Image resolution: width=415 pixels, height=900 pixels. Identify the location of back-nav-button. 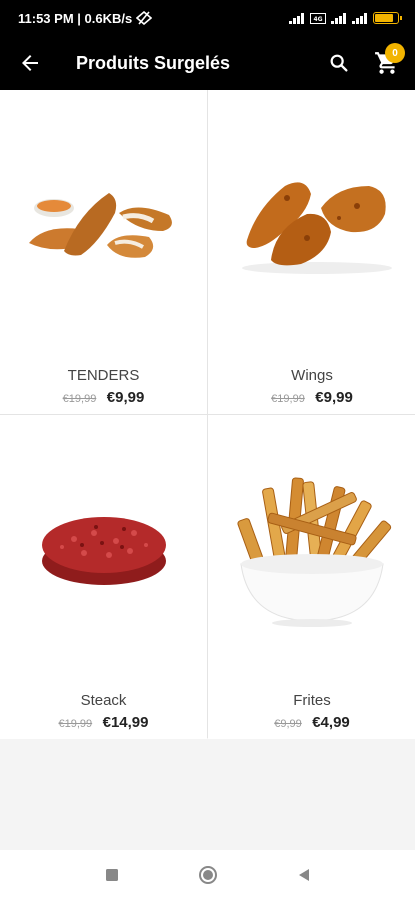
(304, 875).